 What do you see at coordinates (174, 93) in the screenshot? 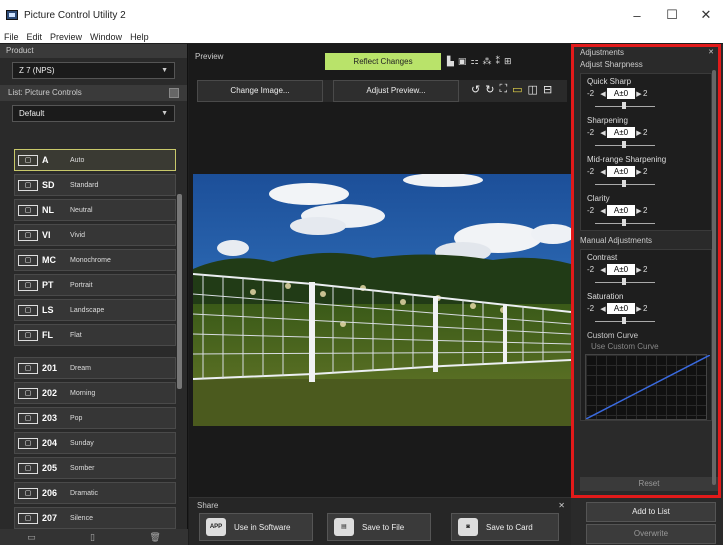
I see `list-options-icon` at bounding box center [174, 93].